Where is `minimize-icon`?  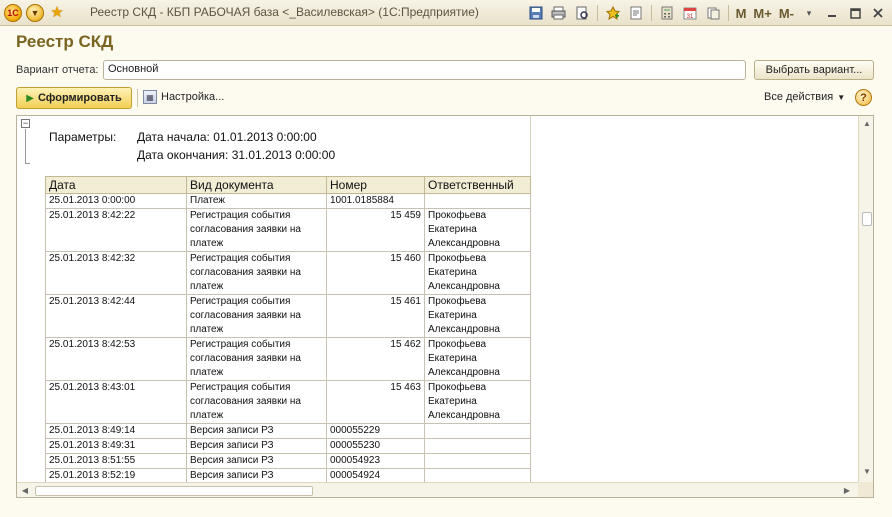 minimize-icon is located at coordinates (832, 13).